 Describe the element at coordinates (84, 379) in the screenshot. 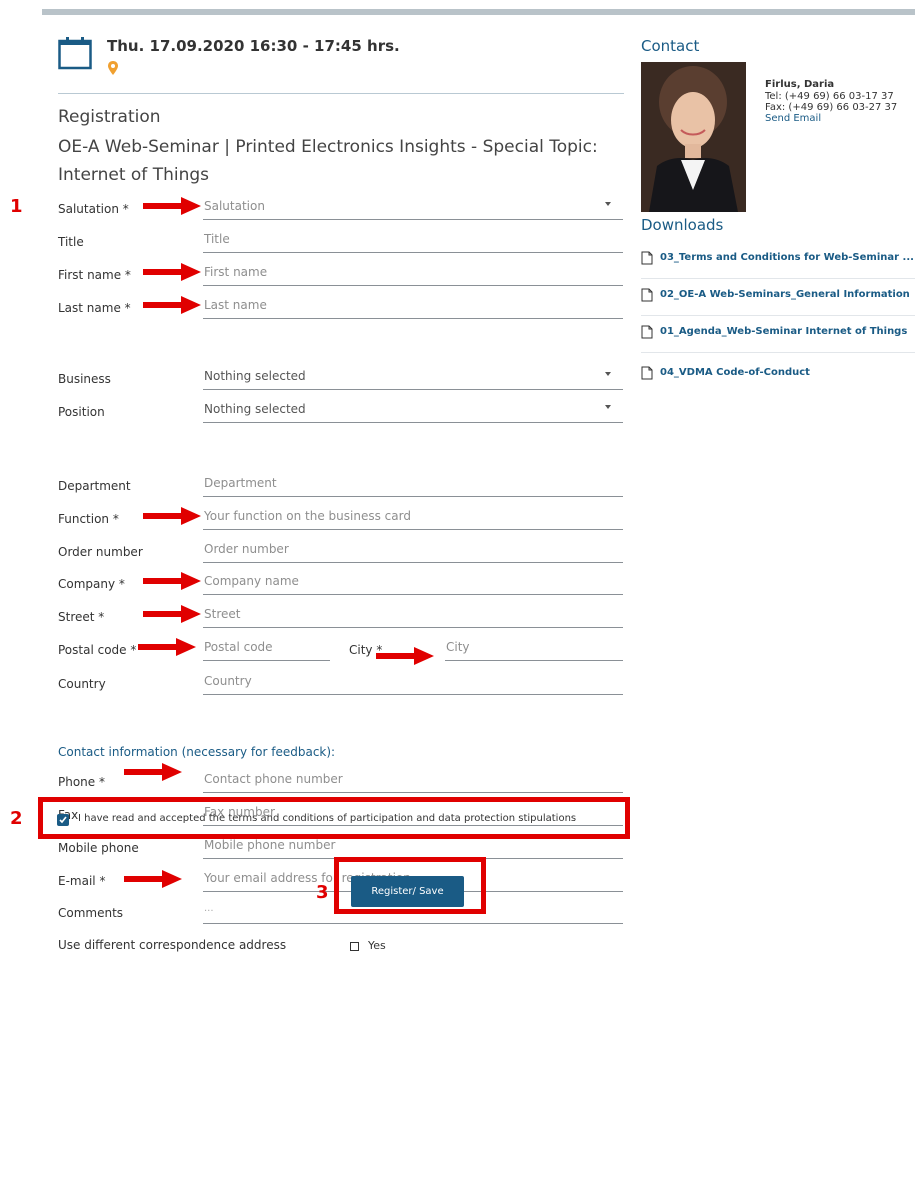

I see `business-label: Business` at that location.